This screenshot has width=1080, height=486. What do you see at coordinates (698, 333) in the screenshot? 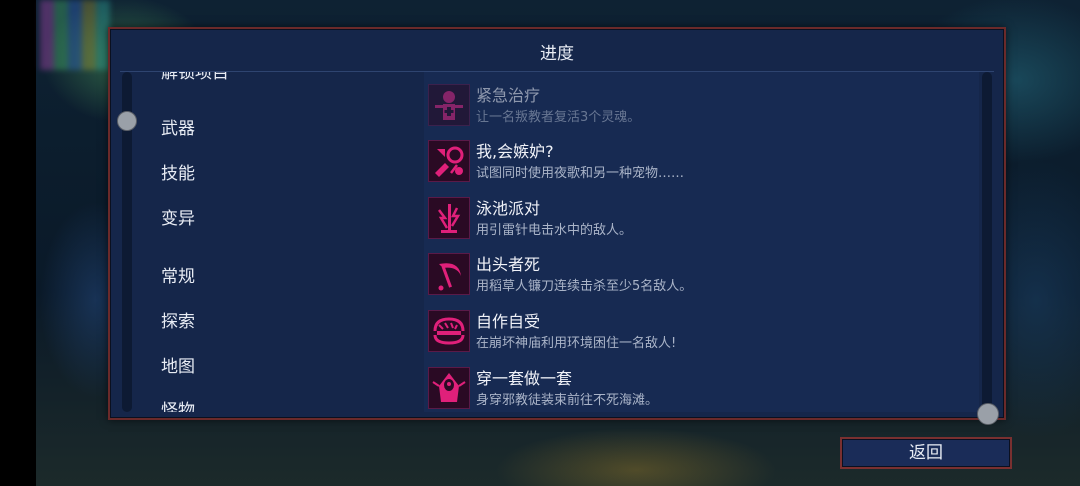
I see `achievement-row: 自作自受 在崩坏神庙利用环境困住一名敌人!` at bounding box center [698, 333].